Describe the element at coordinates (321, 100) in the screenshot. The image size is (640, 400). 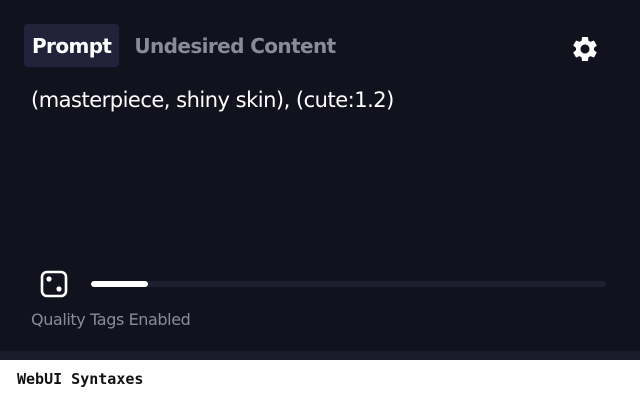
I see `prompt-text: (masterpiece, shiny skin), (cute:1.2)` at that location.